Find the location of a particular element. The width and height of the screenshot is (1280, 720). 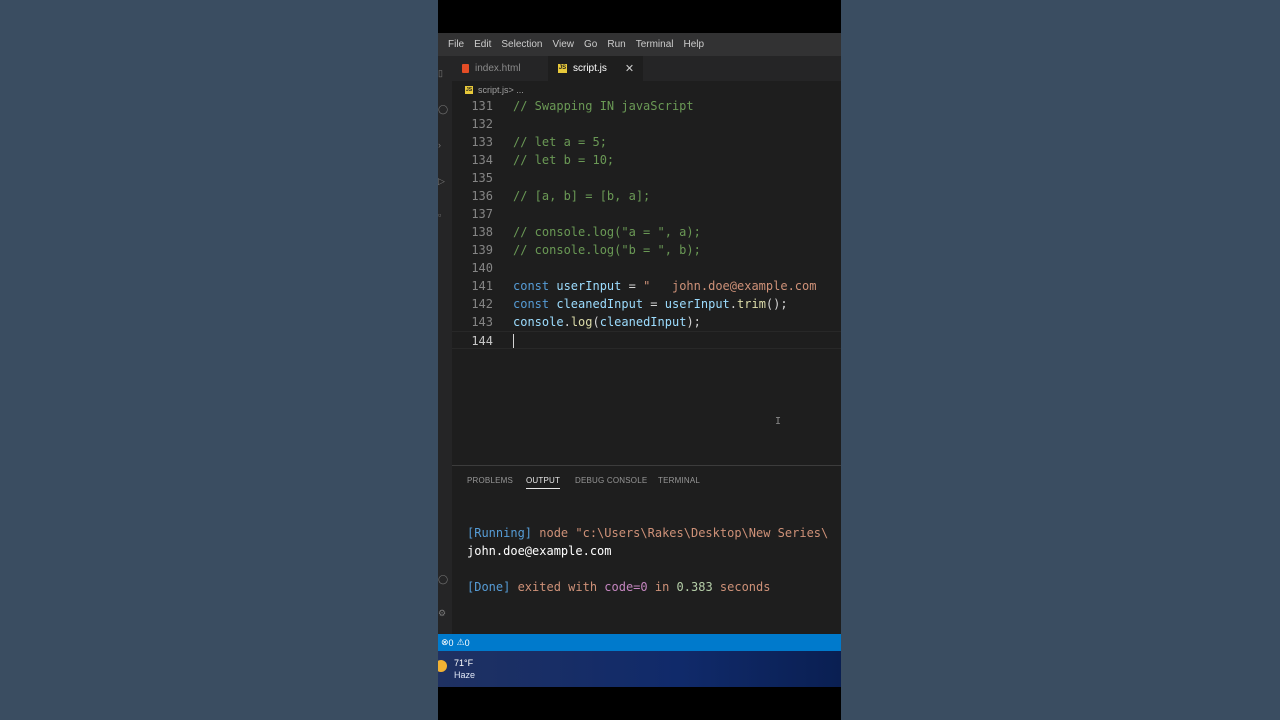

account-icon: ◯ is located at coordinates (443, 579).